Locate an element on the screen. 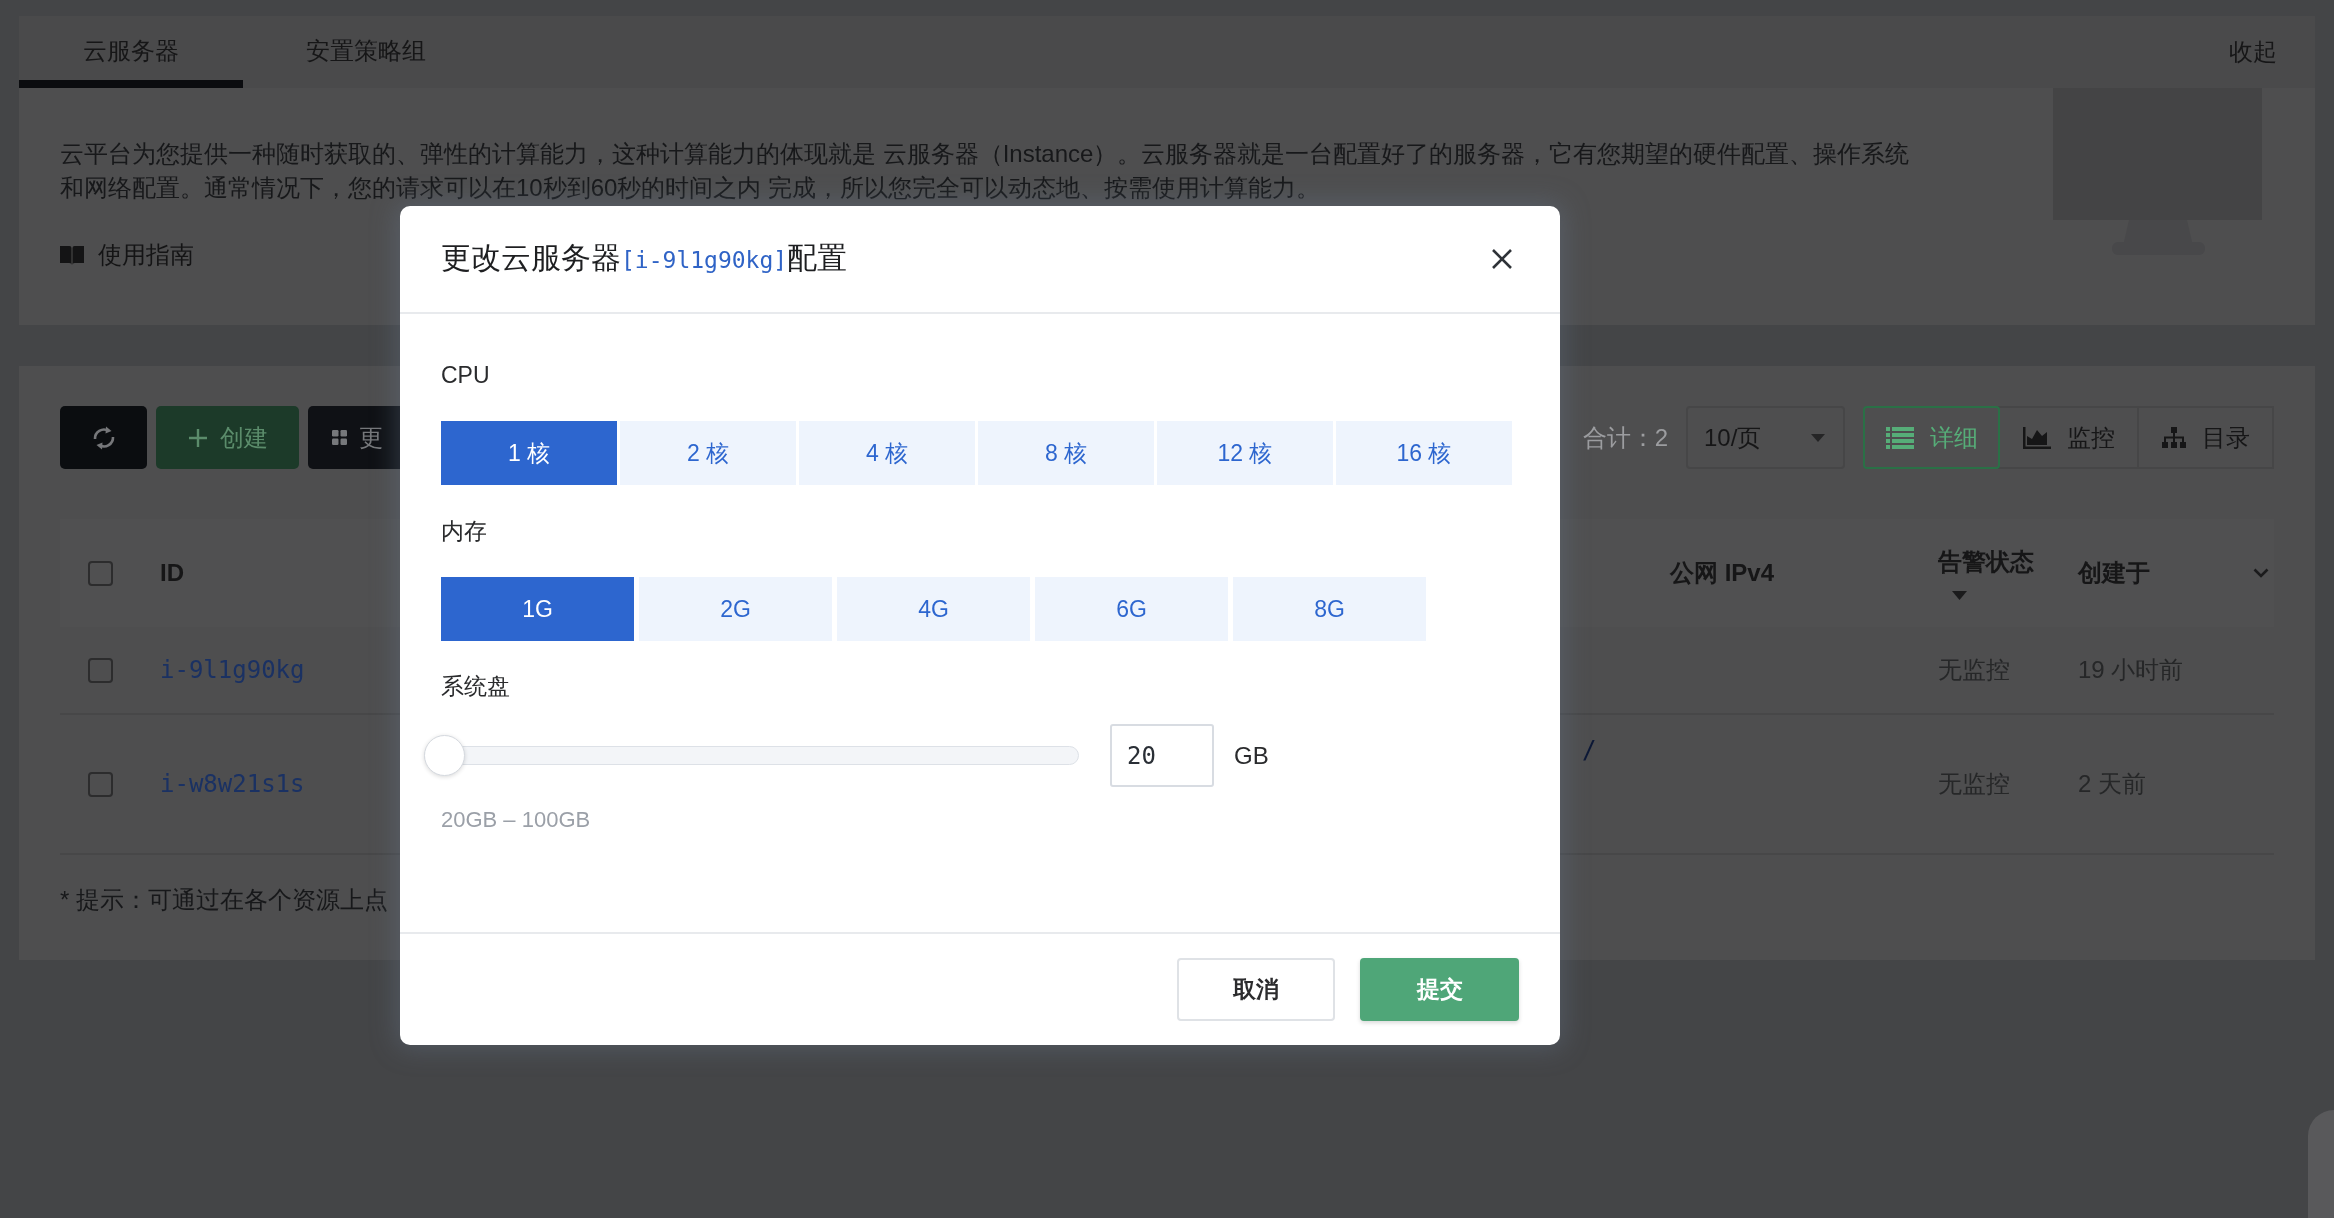  memory-option: 4G is located at coordinates (933, 609).